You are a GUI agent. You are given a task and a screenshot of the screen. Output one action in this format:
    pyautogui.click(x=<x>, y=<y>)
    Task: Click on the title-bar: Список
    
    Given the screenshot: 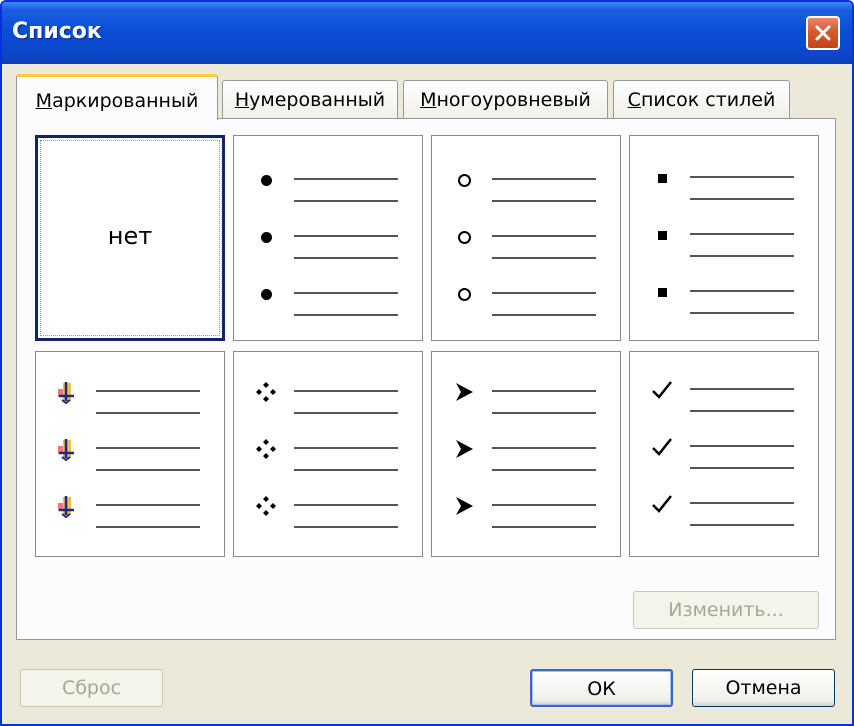 What is the action you would take?
    pyautogui.click(x=427, y=33)
    